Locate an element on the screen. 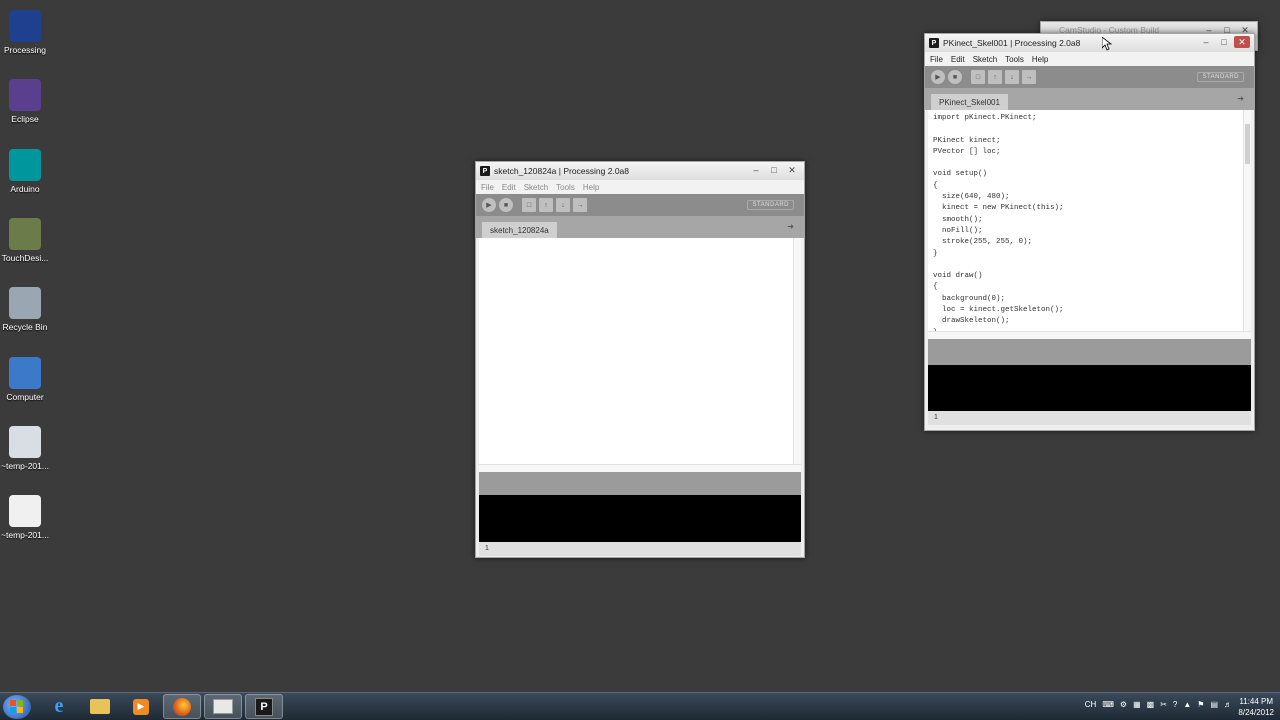  help-icon: ? is located at coordinates (1175, 704).